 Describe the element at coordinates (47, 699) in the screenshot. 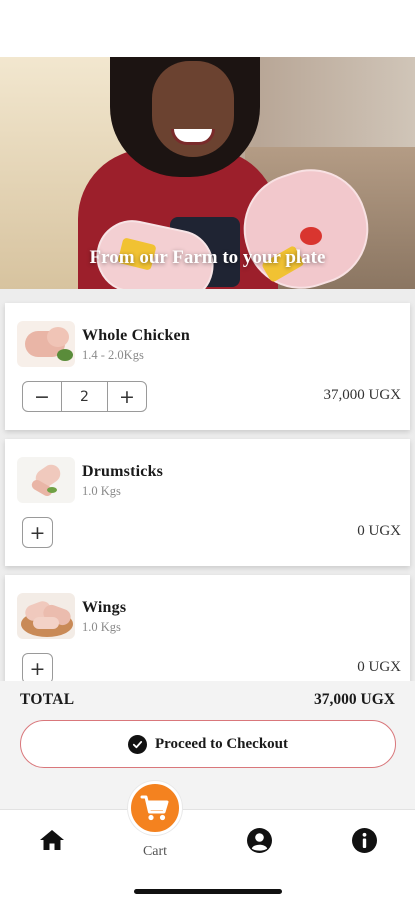

I see `total-label: TOTAL` at that location.